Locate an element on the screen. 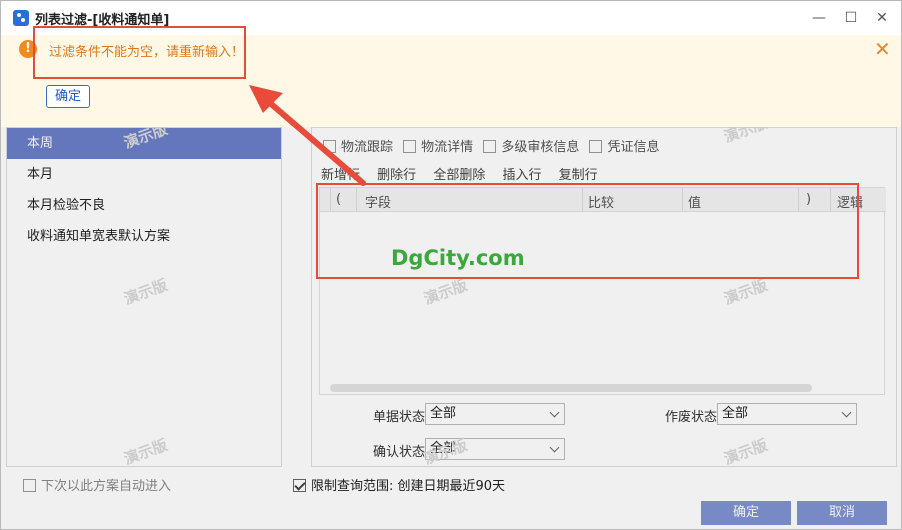 The height and width of the screenshot is (530, 902). annotation-box-message is located at coordinates (139, 52).